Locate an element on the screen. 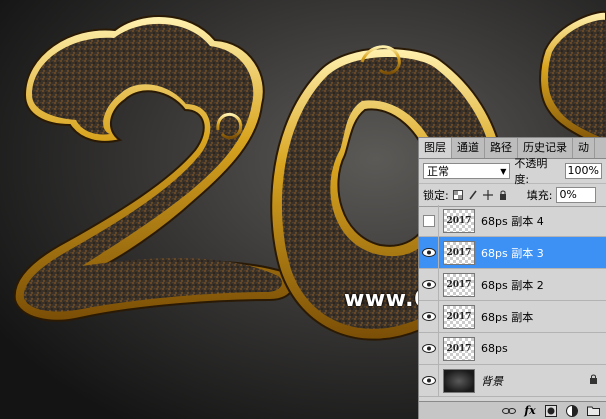 This screenshot has width=606, height=419. panel-tabs: 图层 通道 路径 历史记录 动 is located at coordinates (512, 148).